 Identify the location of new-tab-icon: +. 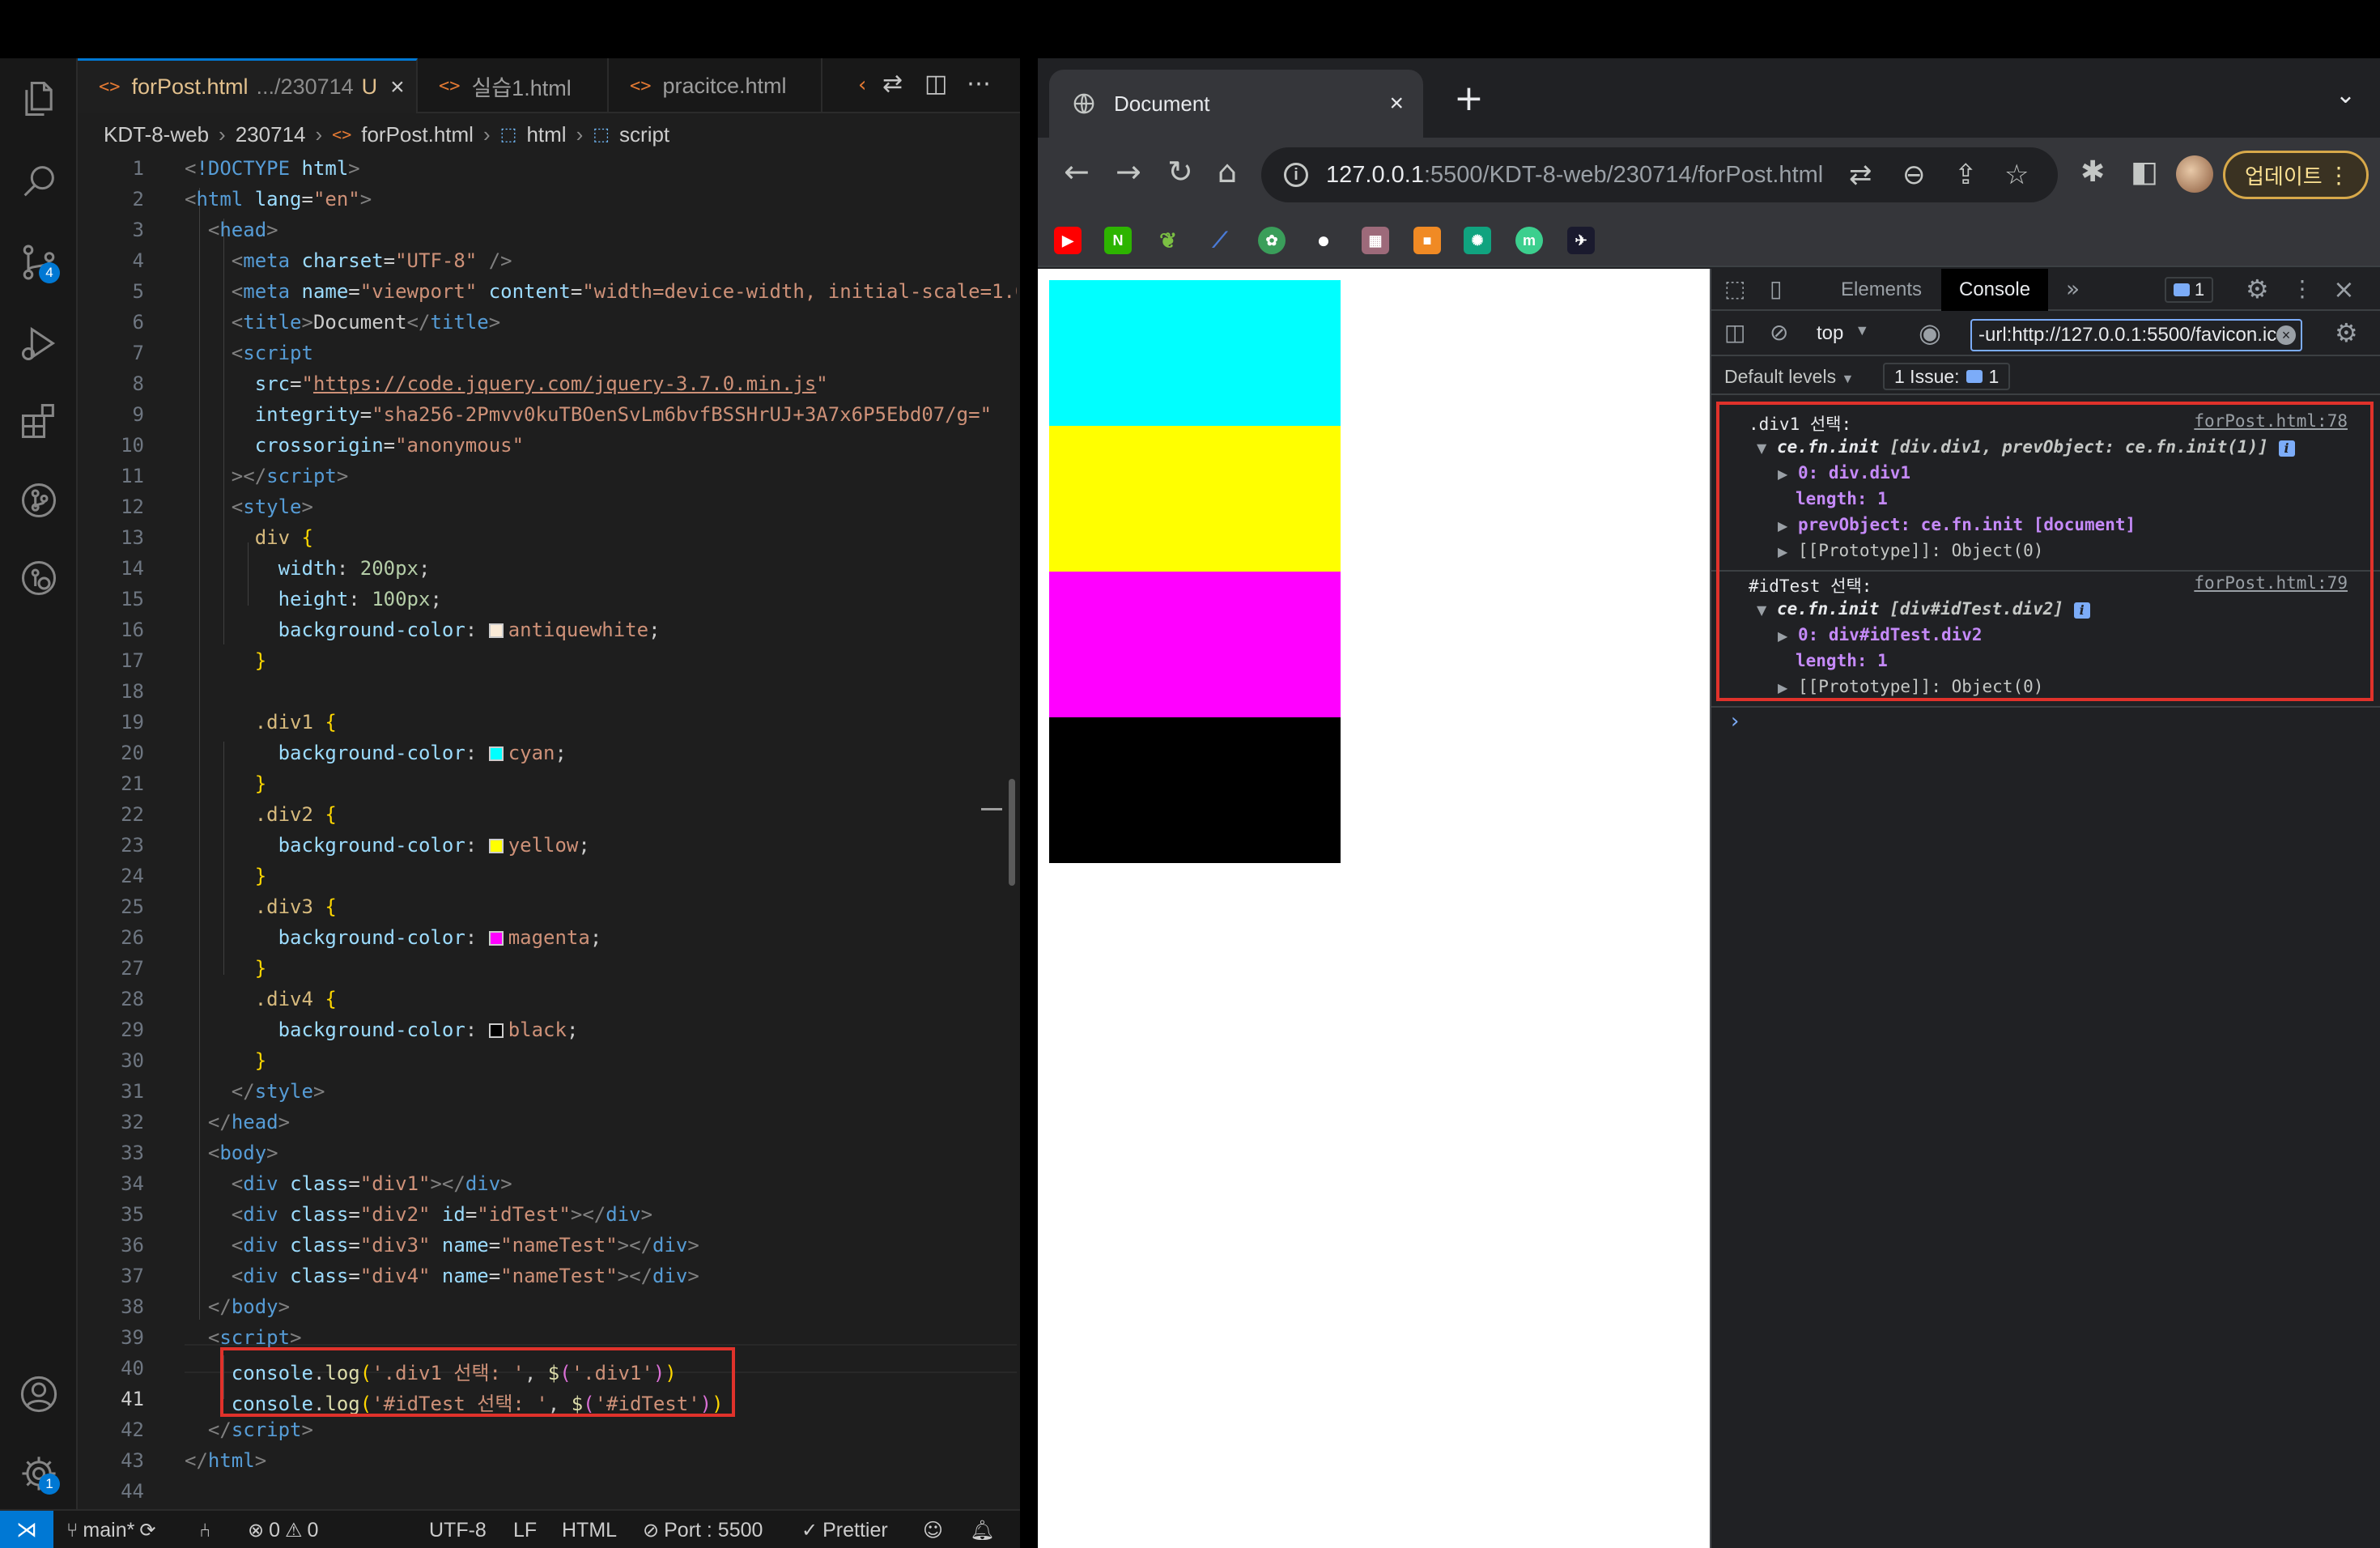
(1469, 99).